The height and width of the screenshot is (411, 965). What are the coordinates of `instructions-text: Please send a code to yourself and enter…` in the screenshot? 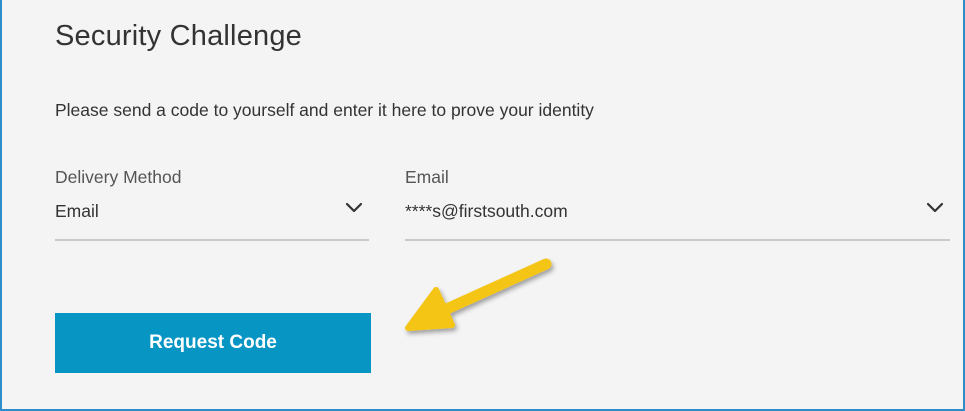 It's located at (324, 110).